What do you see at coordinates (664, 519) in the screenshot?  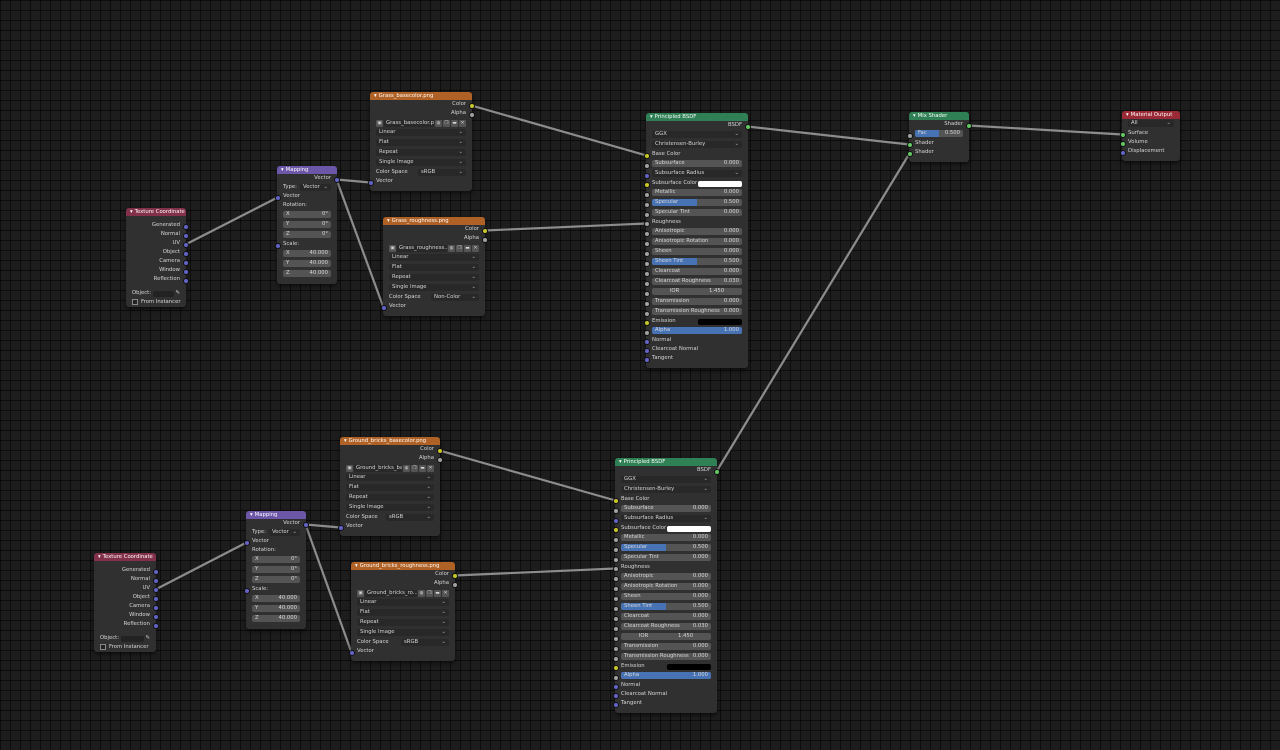 I see `subsurface-radius-dropdown: Subsurface Radius ⌄` at bounding box center [664, 519].